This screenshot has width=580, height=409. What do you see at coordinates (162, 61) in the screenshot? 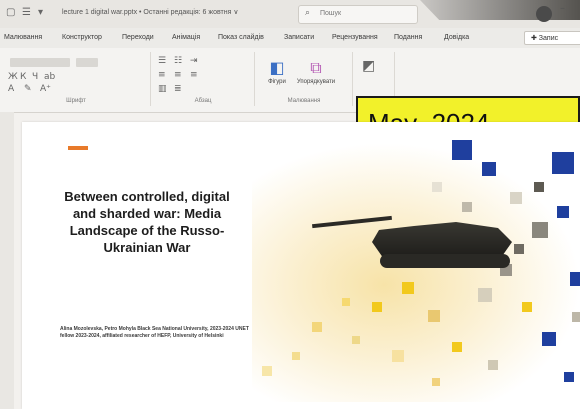
I see `bullets-icon: ☰` at bounding box center [162, 61].